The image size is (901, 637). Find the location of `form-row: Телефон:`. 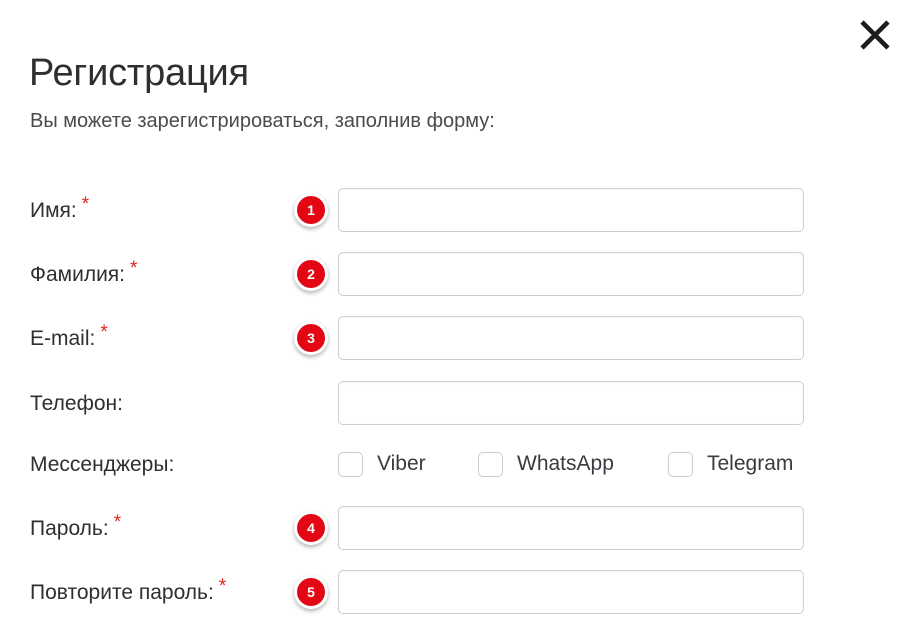

form-row: Телефон: is located at coordinates (450, 403).